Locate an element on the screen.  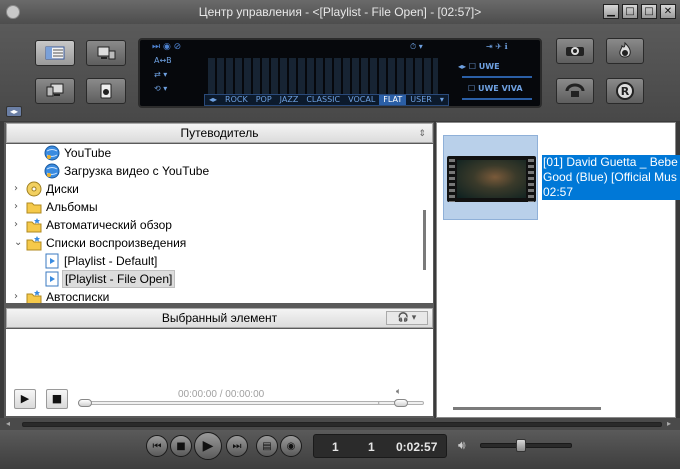
eq-preset-jazz: JAZZ is located at coordinates (289, 100).